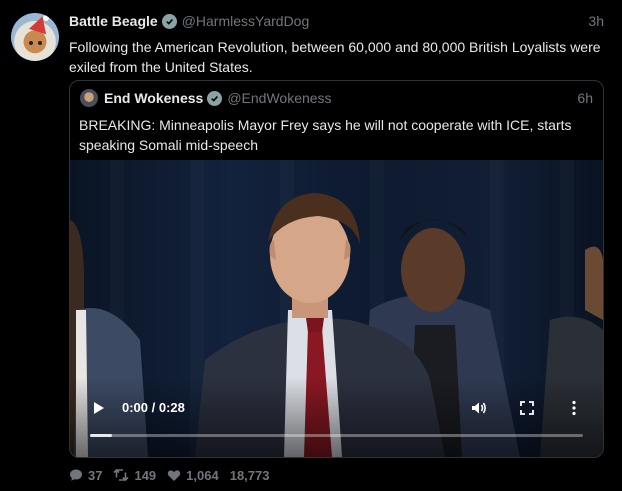  I want to click on play-icon, so click(99, 408).